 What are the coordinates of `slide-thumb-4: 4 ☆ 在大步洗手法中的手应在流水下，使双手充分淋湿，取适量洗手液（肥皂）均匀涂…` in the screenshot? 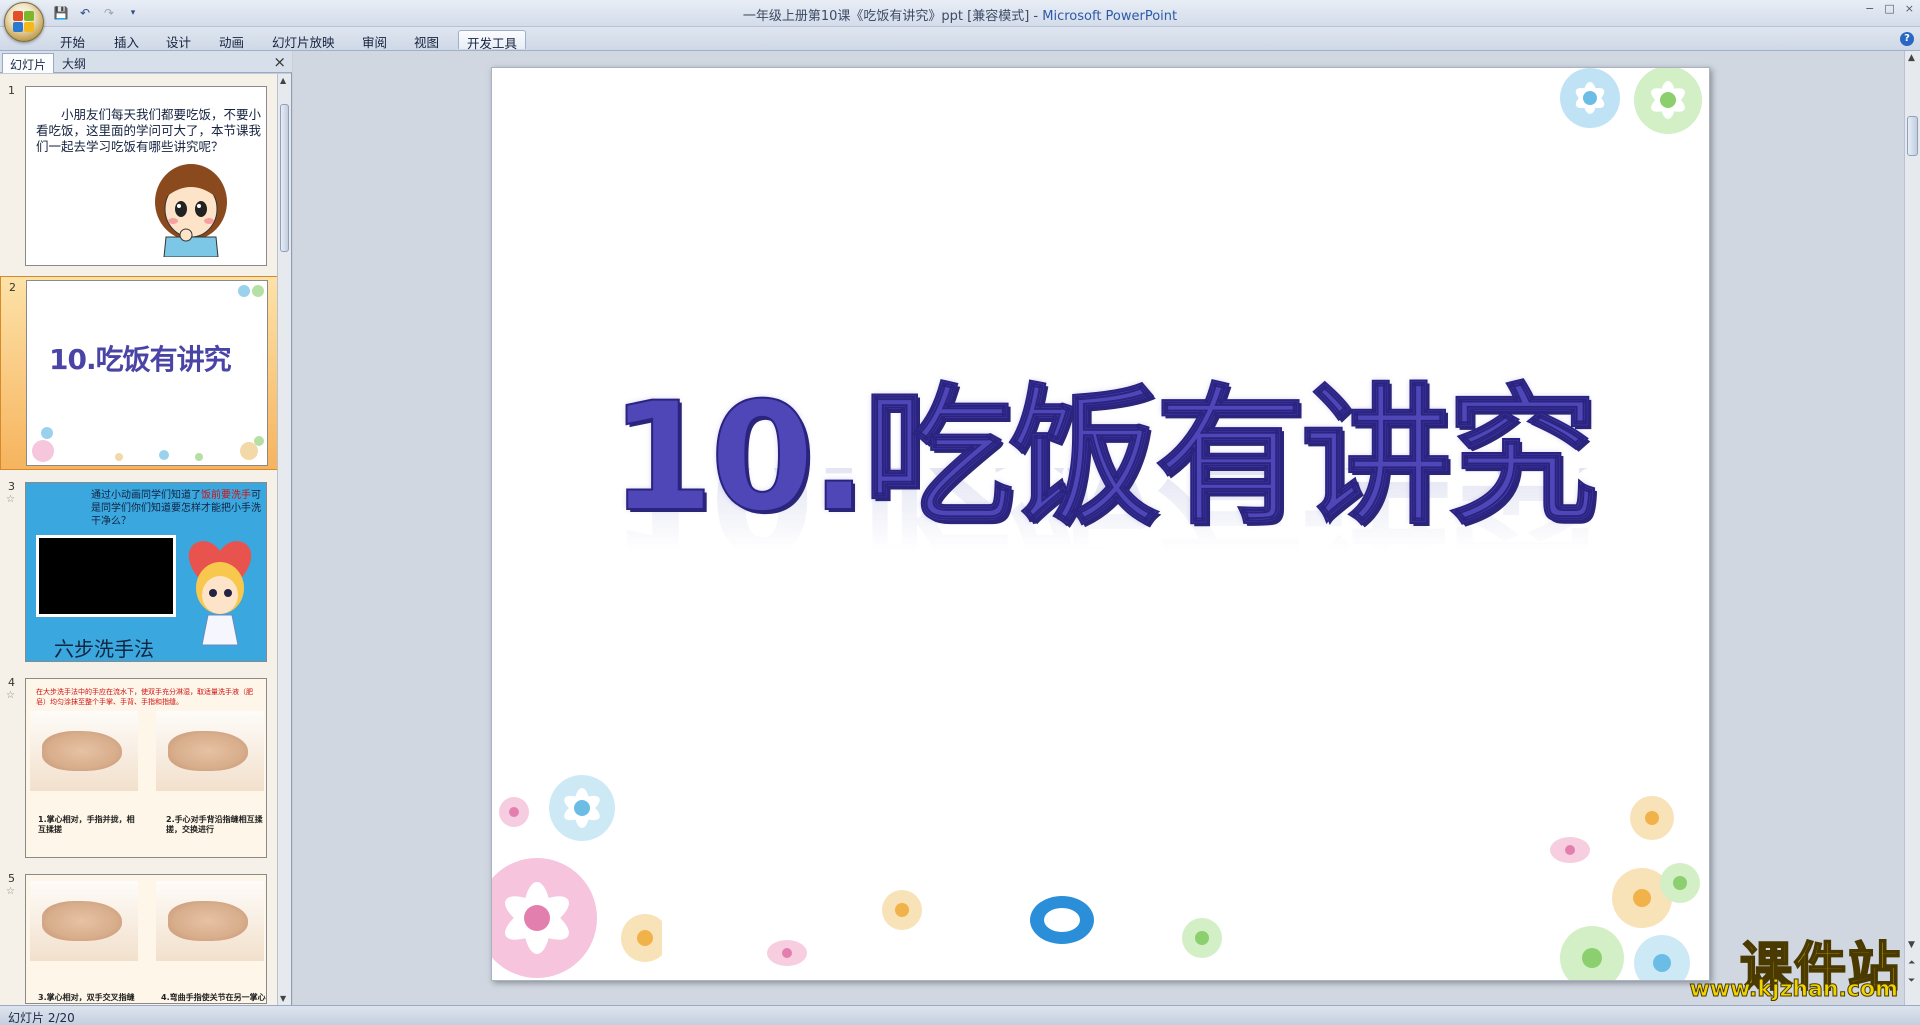 It's located at (139, 767).